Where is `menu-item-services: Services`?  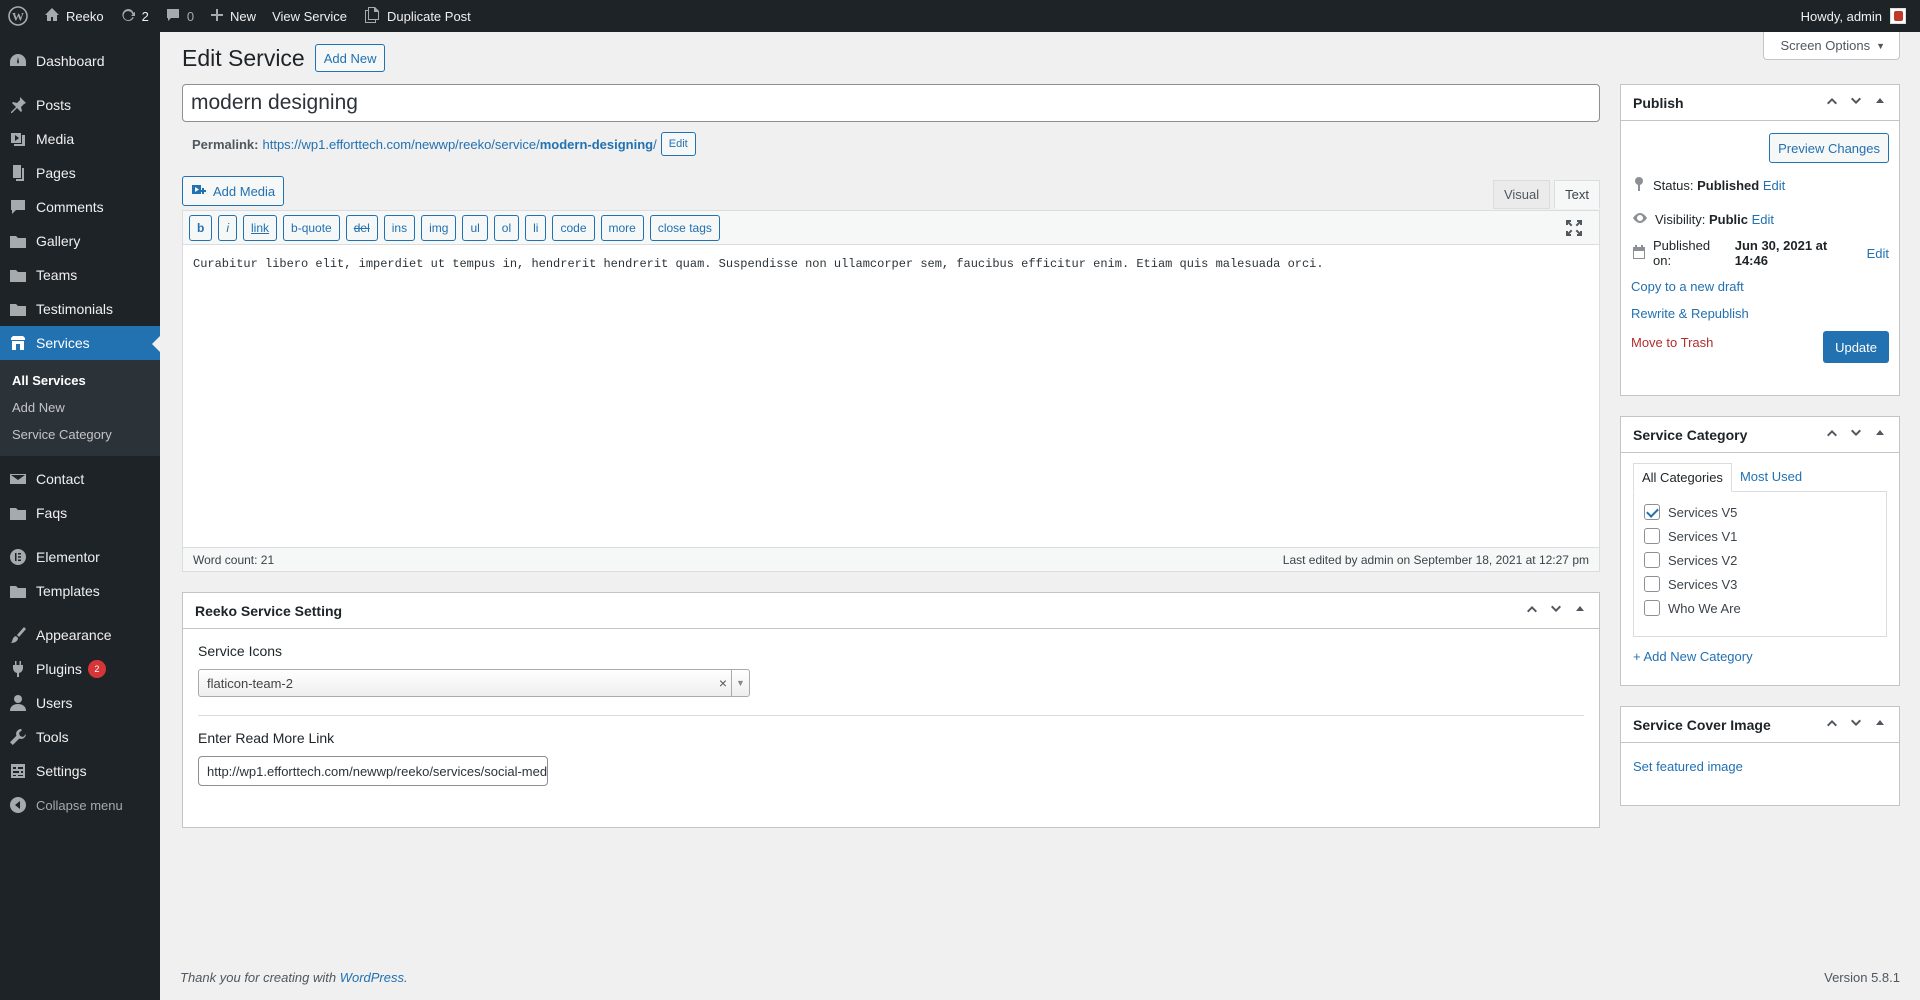
menu-item-services: Services is located at coordinates (80, 343).